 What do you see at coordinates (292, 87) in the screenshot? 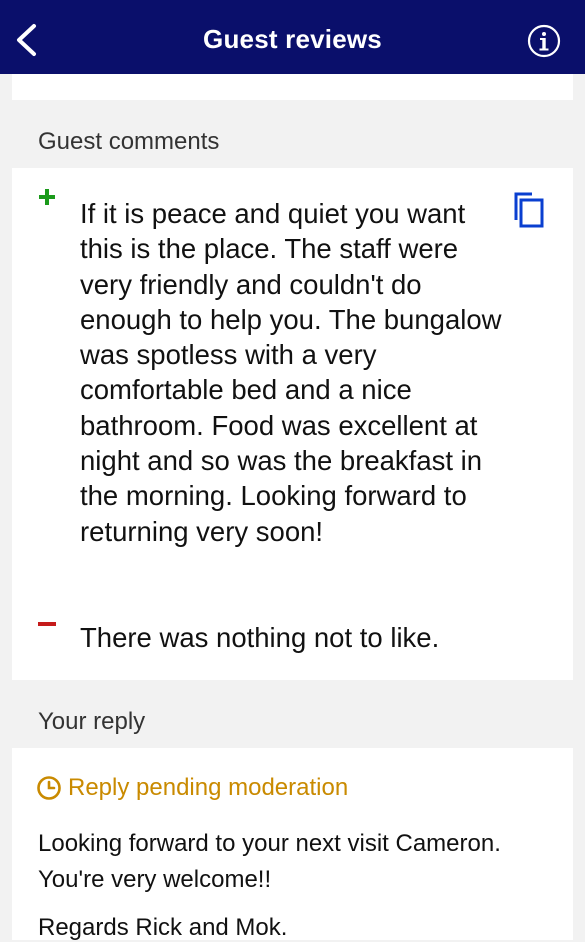
I see `previous-card-edge` at bounding box center [292, 87].